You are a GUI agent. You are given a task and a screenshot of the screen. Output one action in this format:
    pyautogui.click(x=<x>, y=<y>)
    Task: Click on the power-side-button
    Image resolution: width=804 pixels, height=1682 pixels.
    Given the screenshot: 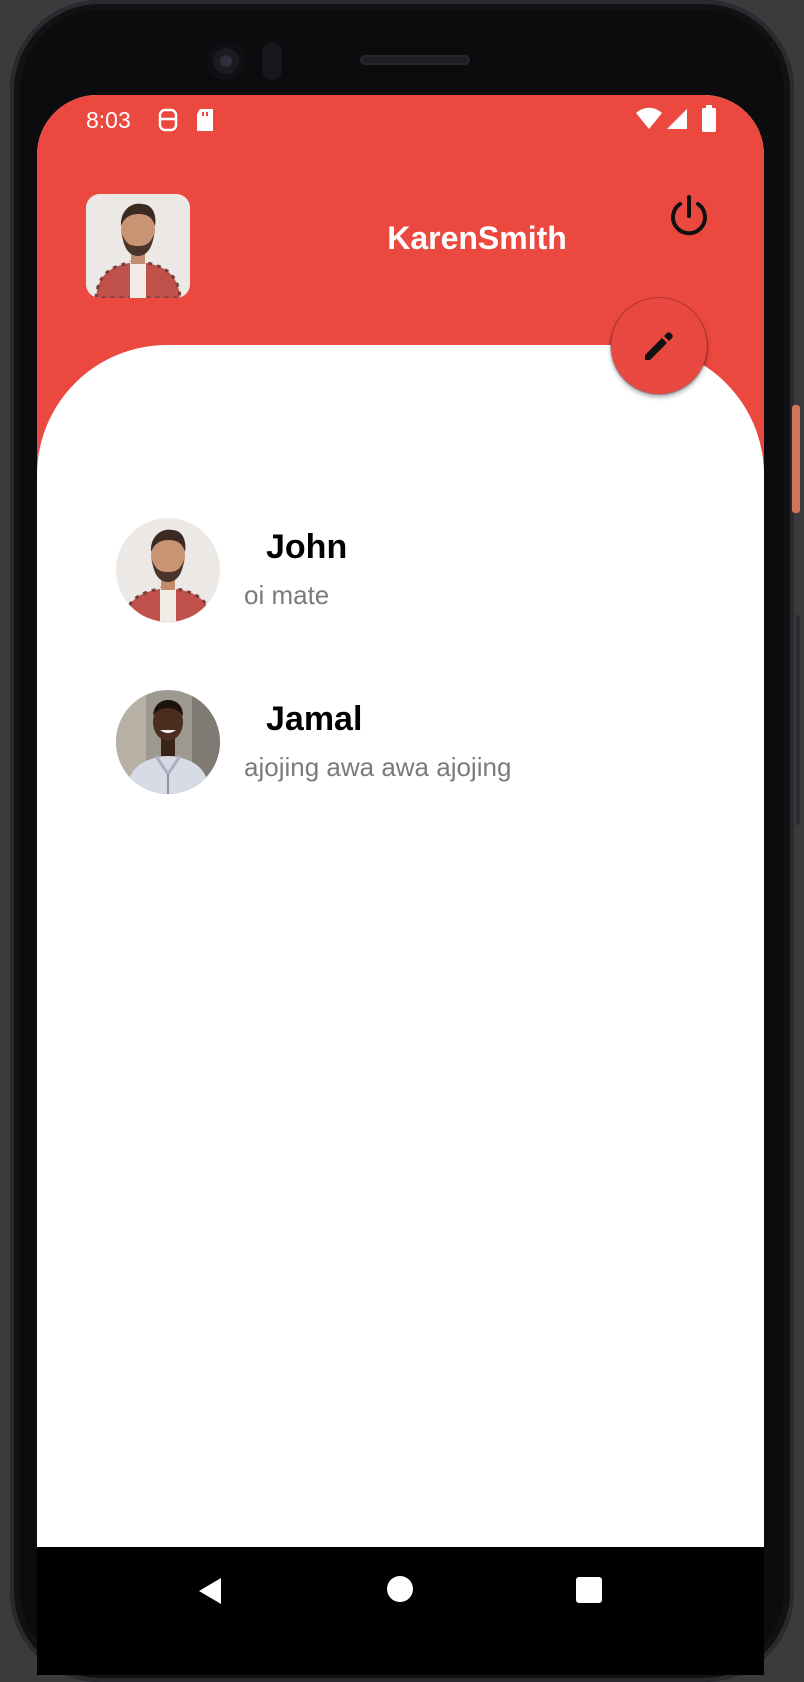 What is the action you would take?
    pyautogui.click(x=796, y=459)
    